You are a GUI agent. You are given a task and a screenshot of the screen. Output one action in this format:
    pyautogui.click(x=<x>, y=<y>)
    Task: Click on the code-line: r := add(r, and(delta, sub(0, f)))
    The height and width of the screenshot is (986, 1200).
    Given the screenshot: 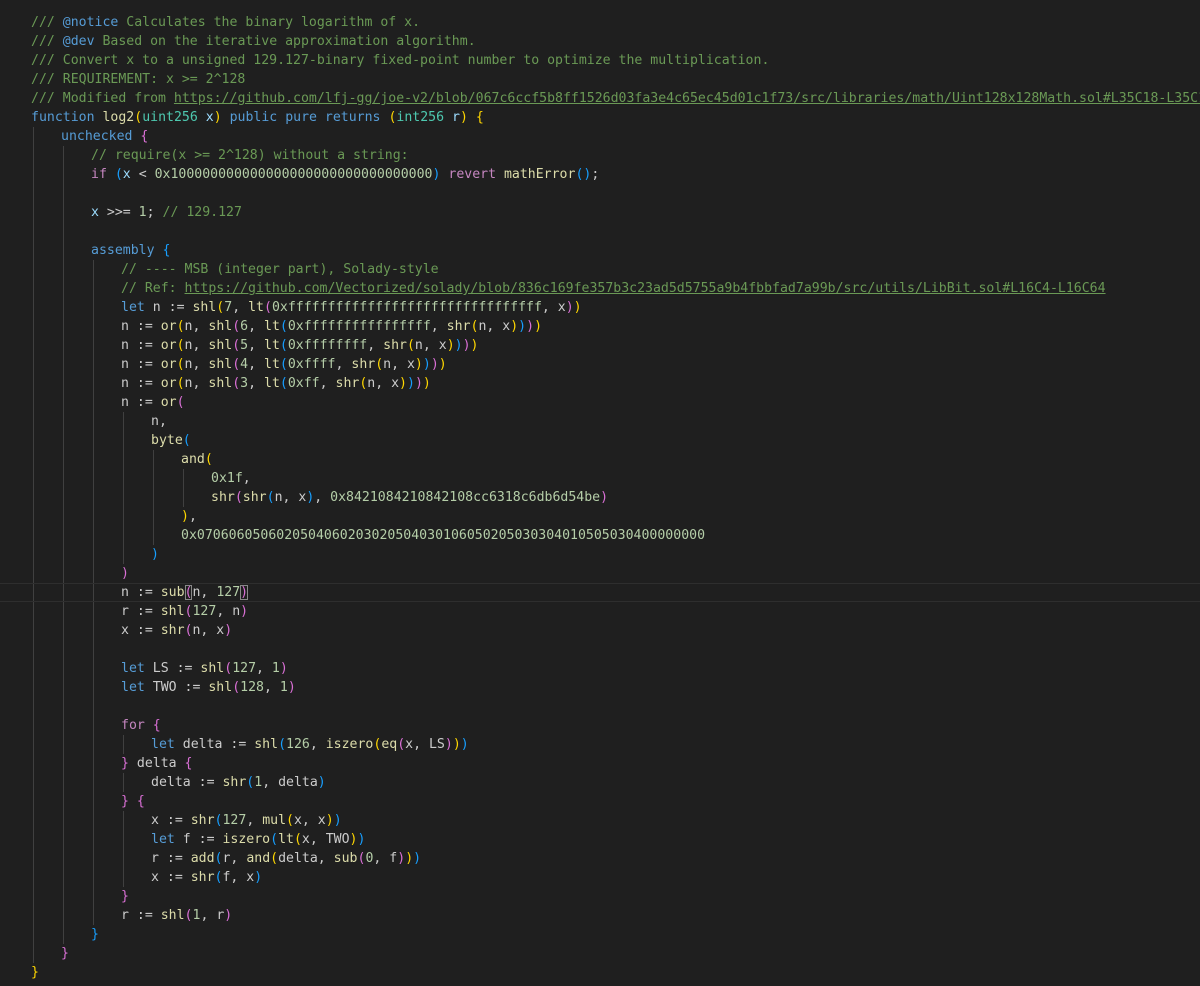 What is the action you would take?
    pyautogui.click(x=600, y=858)
    